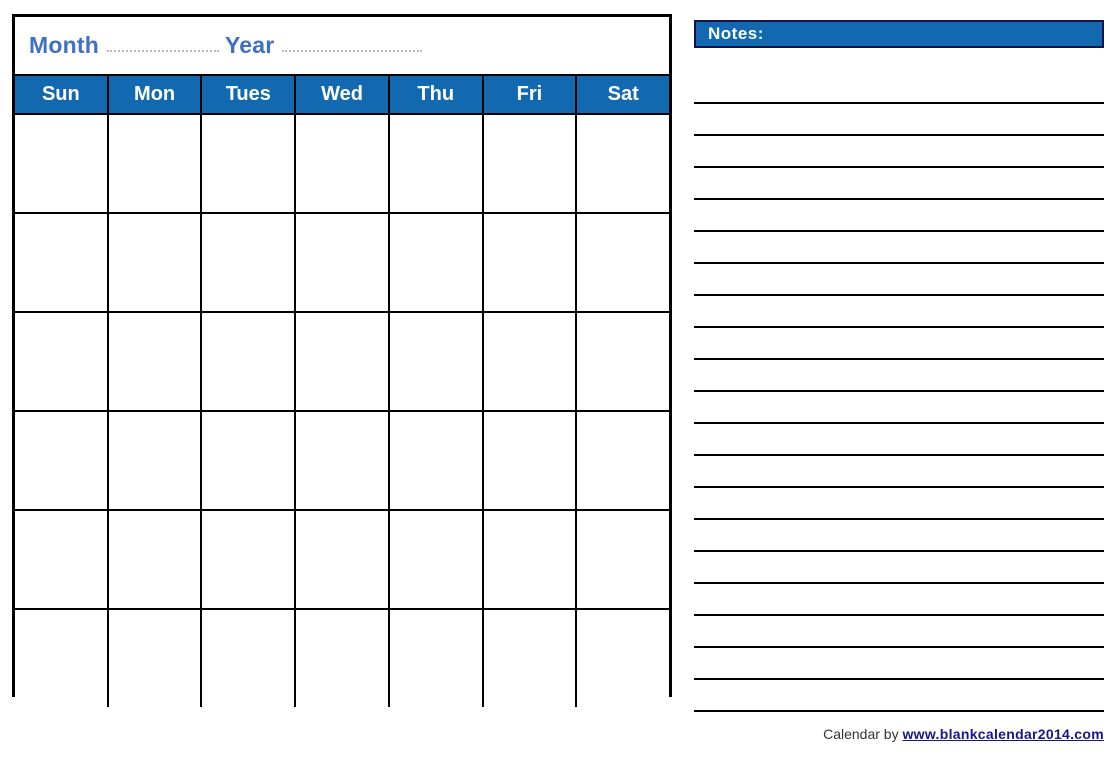  I want to click on weekday-header-tues: Tues, so click(249, 94).